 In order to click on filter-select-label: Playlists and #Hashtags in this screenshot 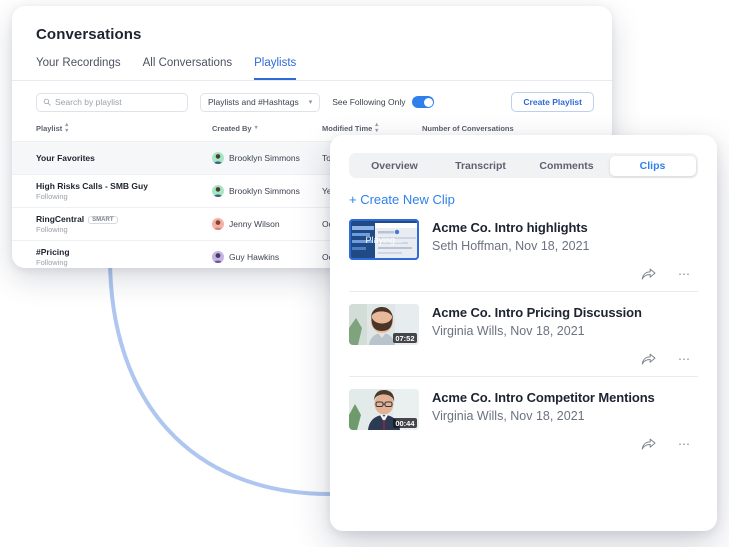, I will do `click(253, 102)`.